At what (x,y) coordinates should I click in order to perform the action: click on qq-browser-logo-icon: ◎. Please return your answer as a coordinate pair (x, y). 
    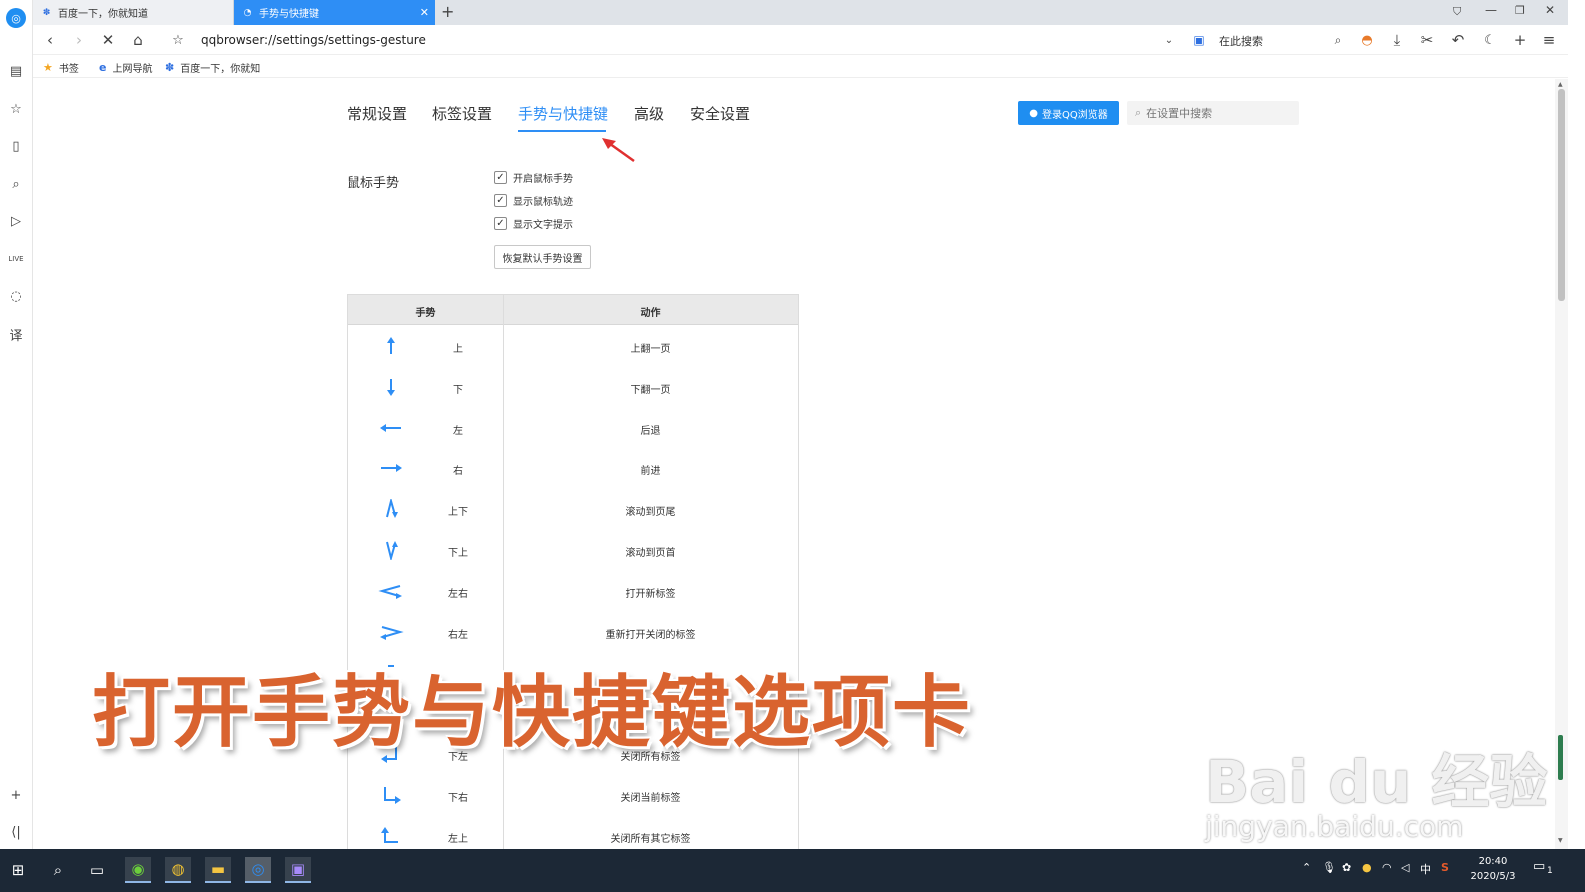
    Looking at the image, I should click on (16, 18).